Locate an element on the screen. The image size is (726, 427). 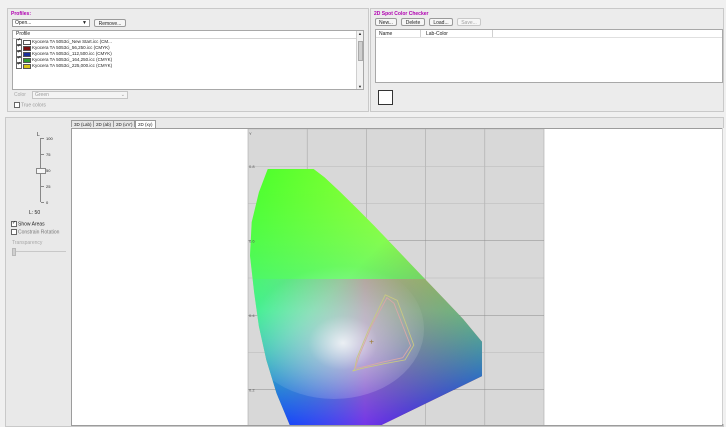
viewer-scrollbar is located at coordinates (723, 276).